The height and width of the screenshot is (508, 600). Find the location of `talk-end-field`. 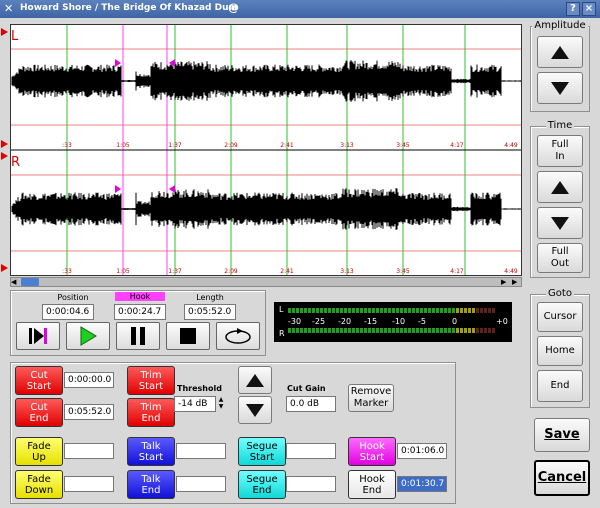

talk-end-field is located at coordinates (201, 484).